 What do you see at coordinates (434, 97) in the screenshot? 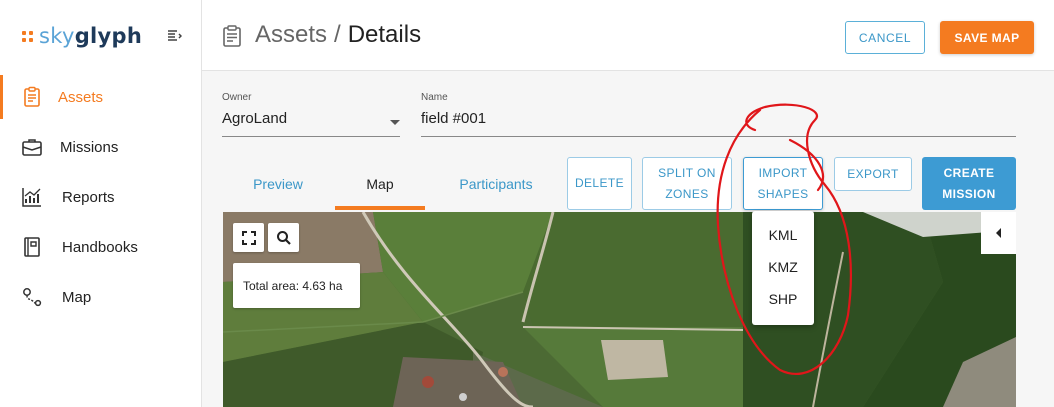
I see `name-label: Name` at bounding box center [434, 97].